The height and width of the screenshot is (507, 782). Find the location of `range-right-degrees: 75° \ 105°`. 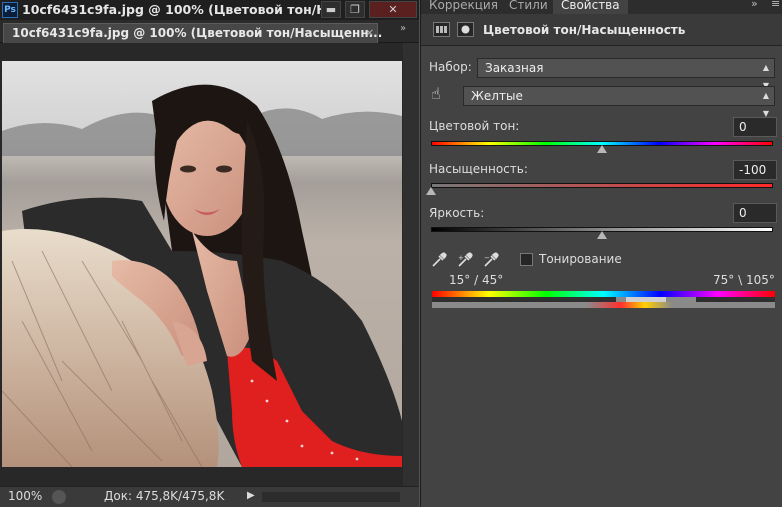

range-right-degrees: 75° \ 105° is located at coordinates (744, 280).